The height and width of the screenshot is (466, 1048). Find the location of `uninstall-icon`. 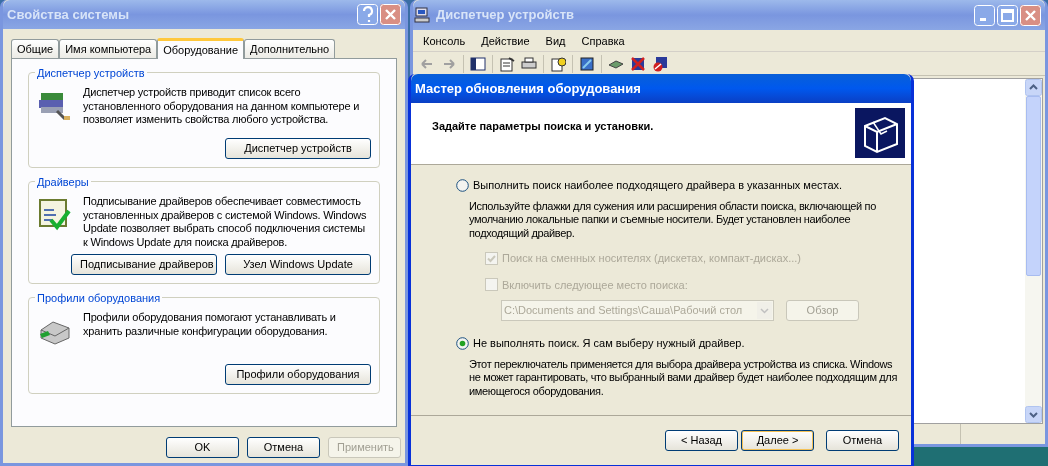

uninstall-icon is located at coordinates (638, 63).